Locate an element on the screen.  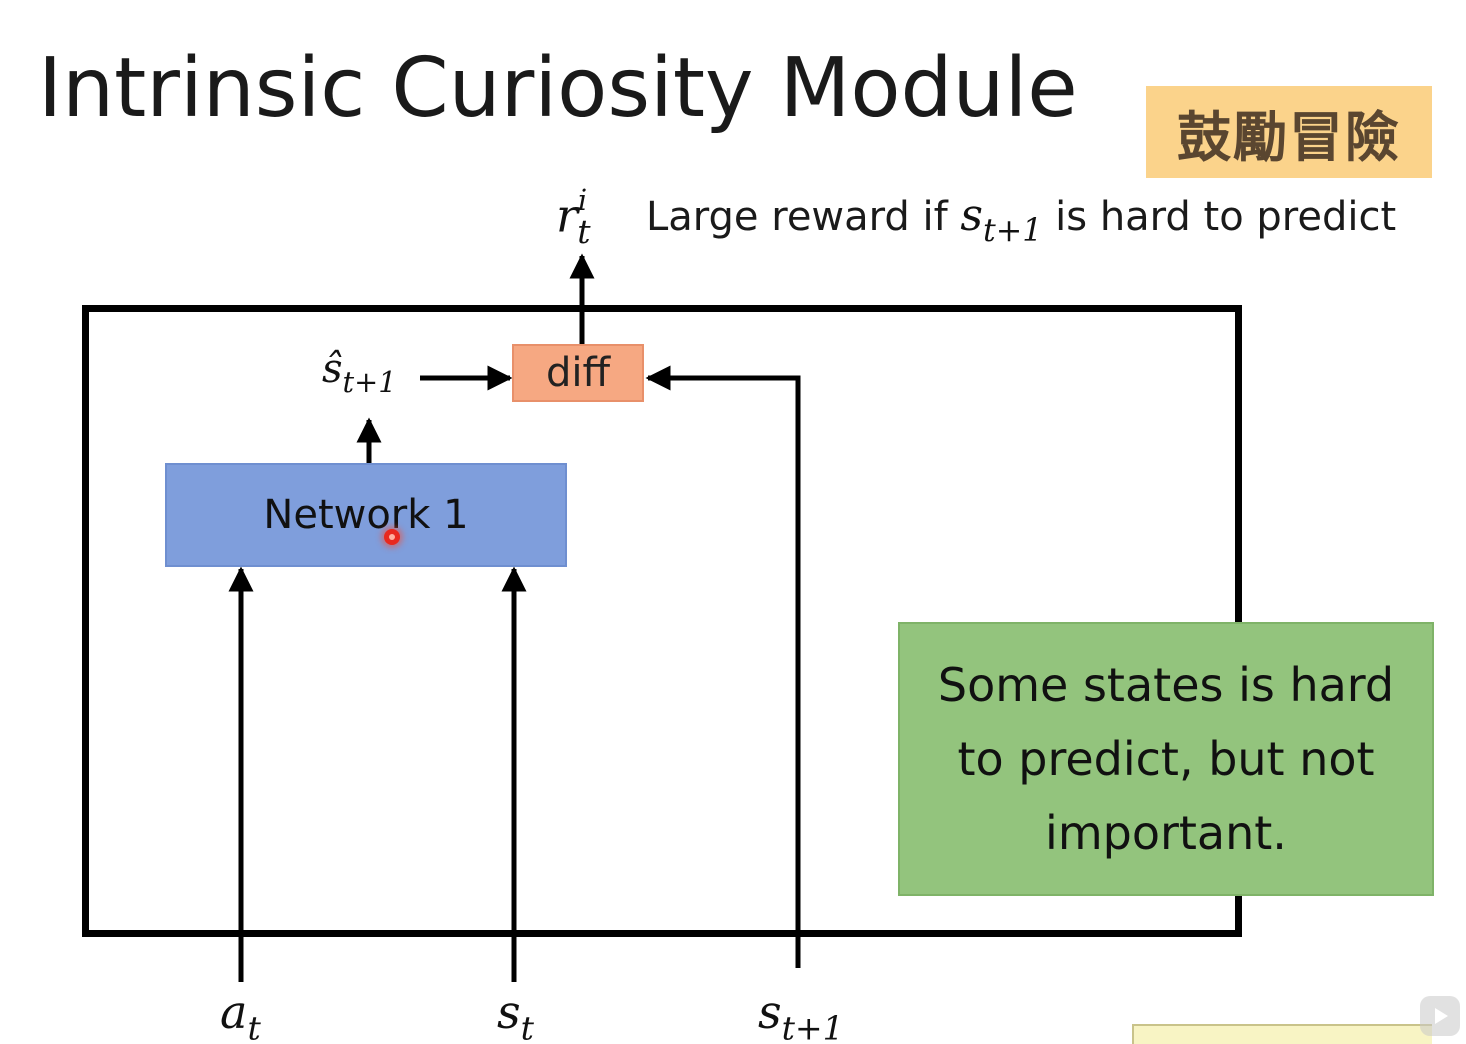
next-state-base: s is located at coordinates (770, 1012).